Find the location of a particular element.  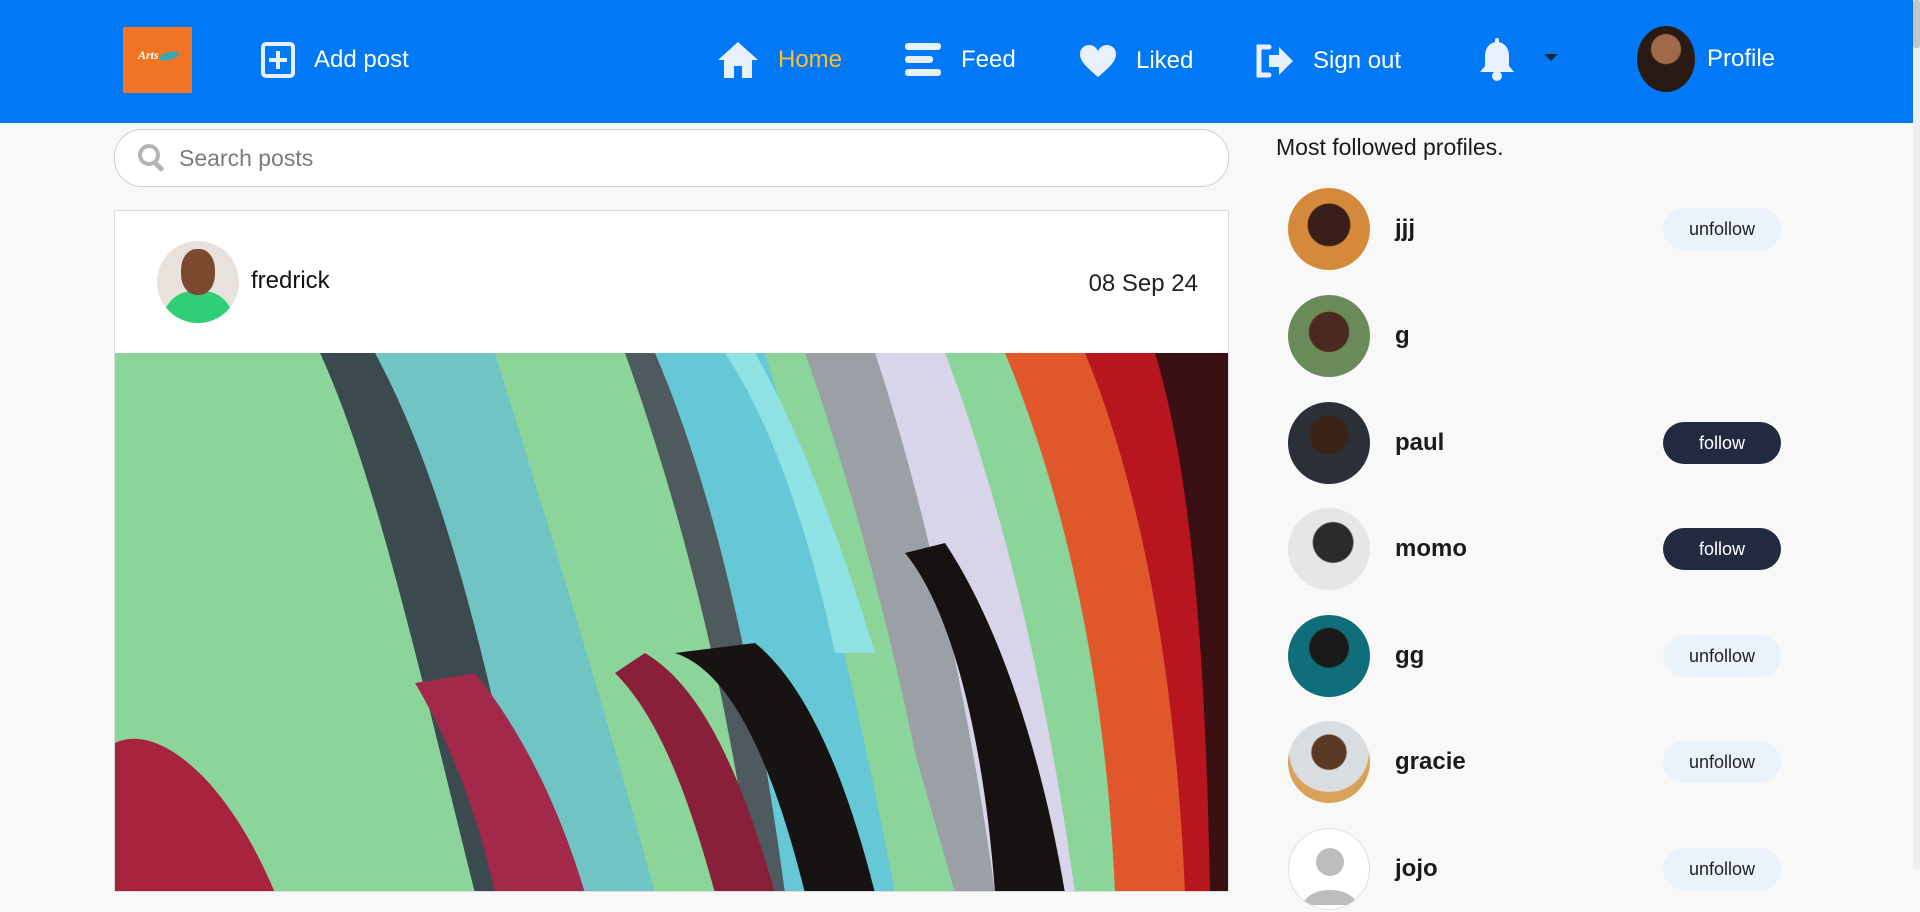

search-icon is located at coordinates (151, 158).